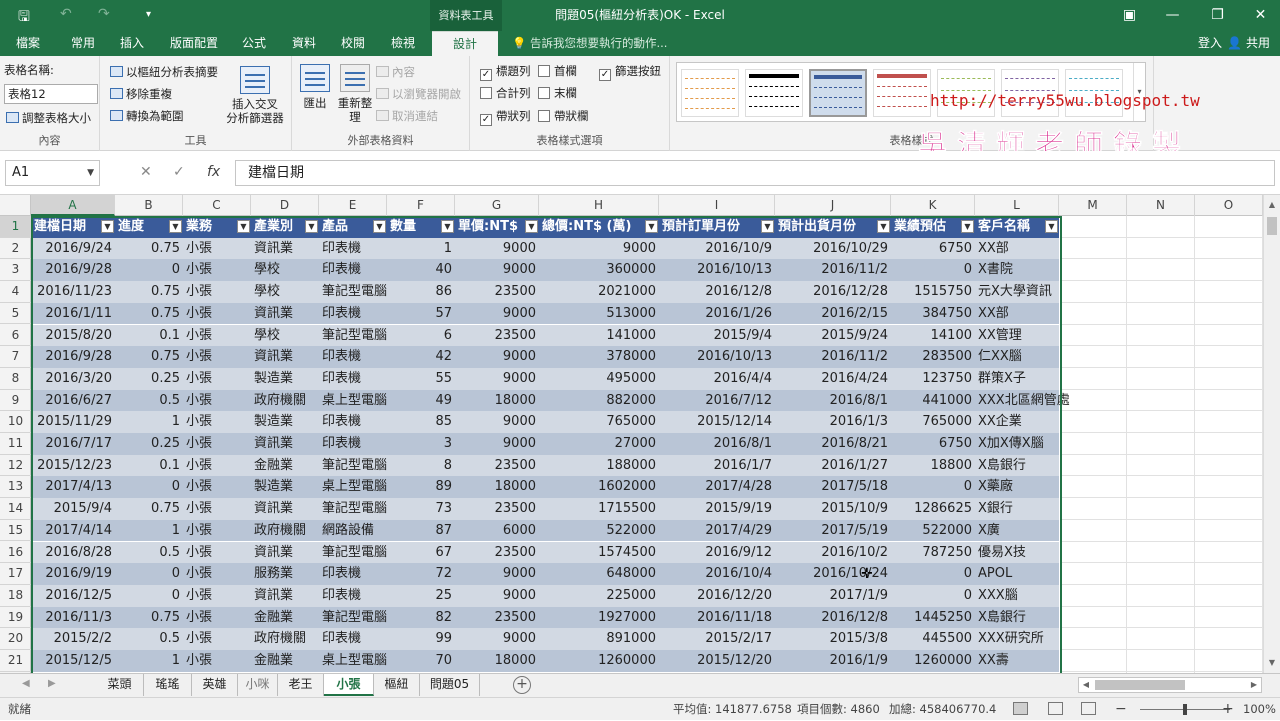 This screenshot has height=721, width=1280. I want to click on table-header-cell: 業績預估 ▼, so click(933, 227).